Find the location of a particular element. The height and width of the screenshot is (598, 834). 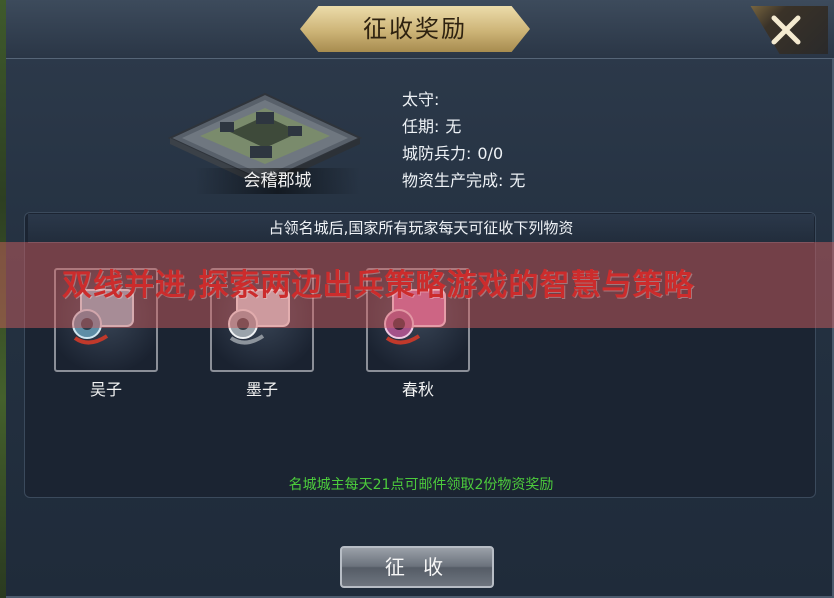

governor-row: 太守: is located at coordinates (423, 98).